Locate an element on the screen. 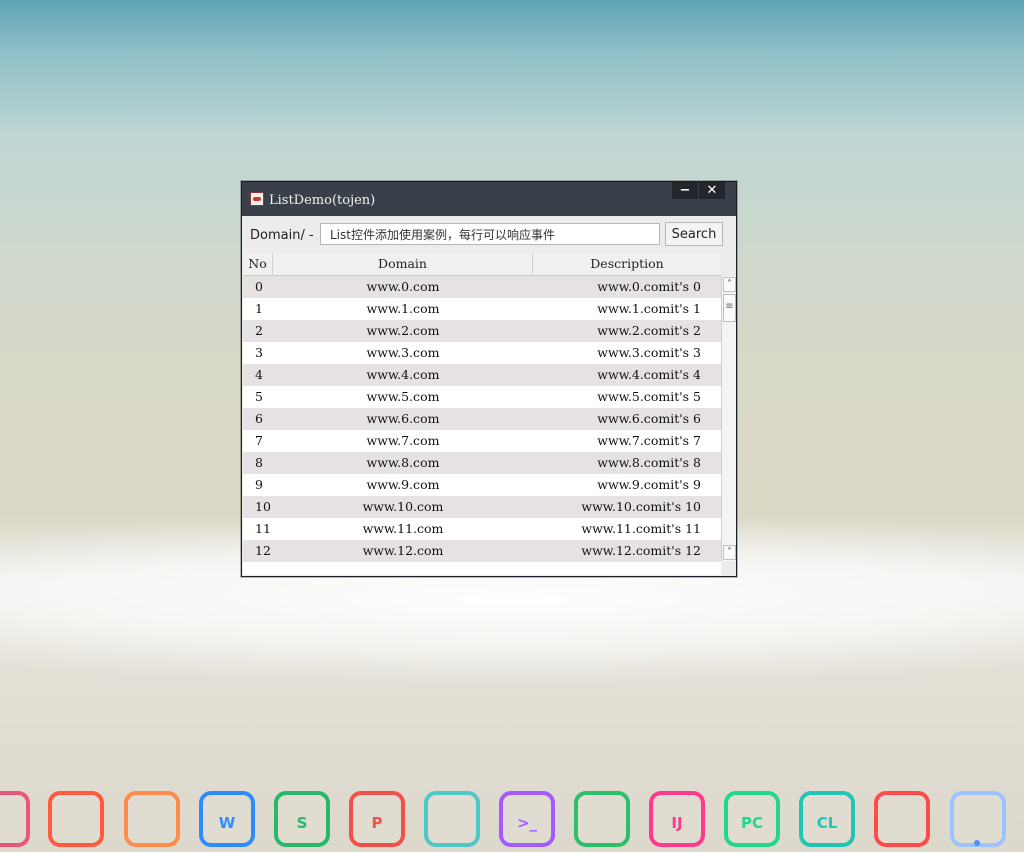 This screenshot has height=852, width=1024. cell-no: 6 is located at coordinates (259, 418).